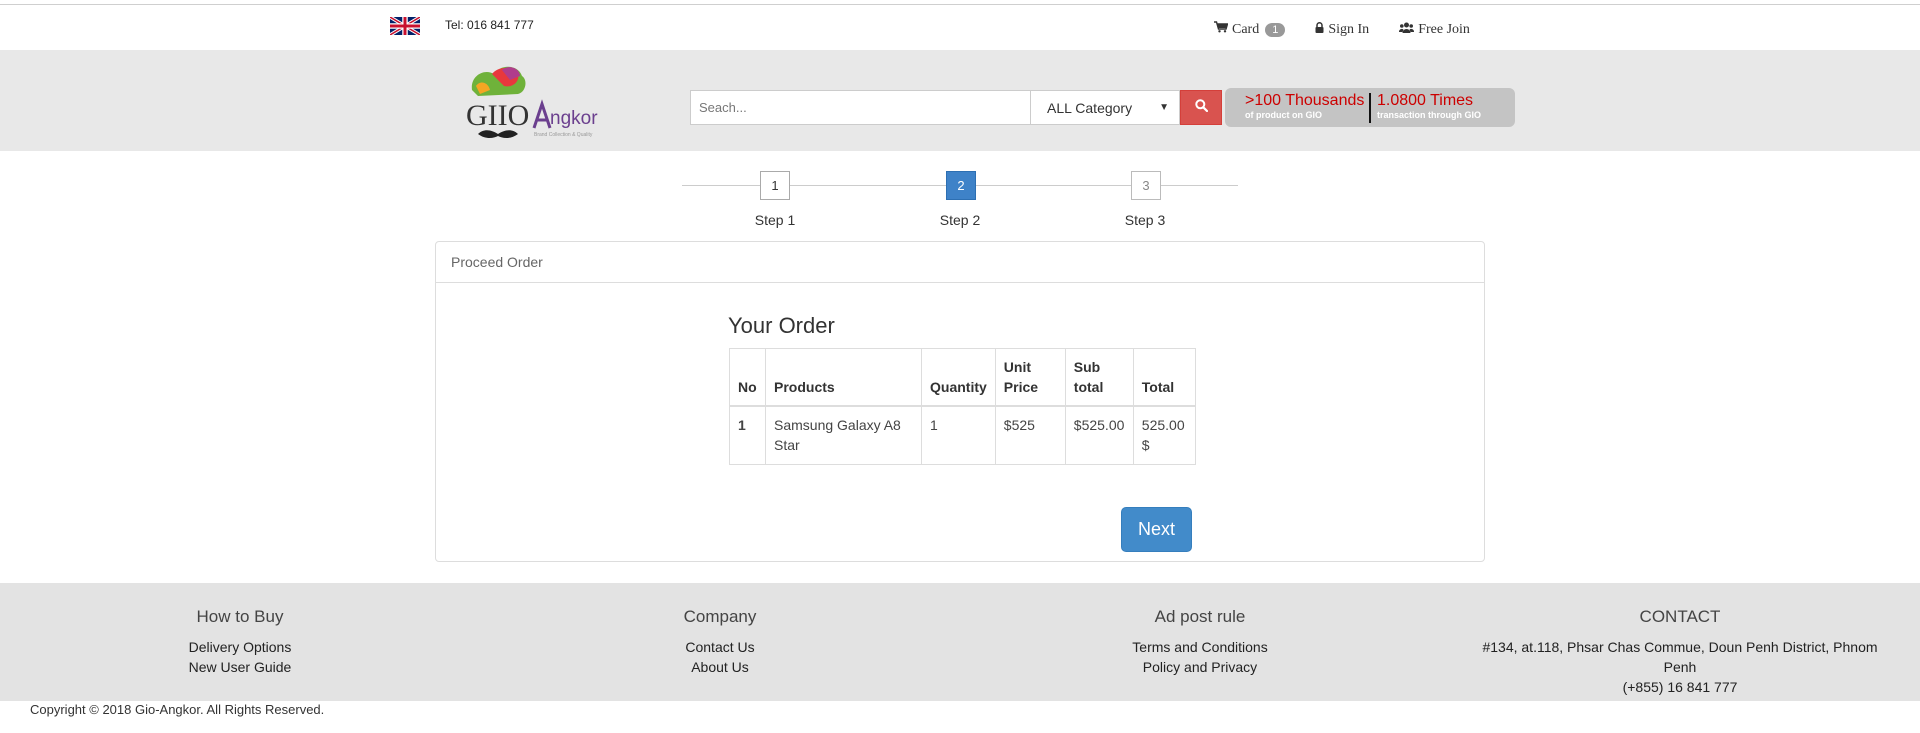 The image size is (1920, 733). I want to click on column-header-quantity: Quantity, so click(958, 377).